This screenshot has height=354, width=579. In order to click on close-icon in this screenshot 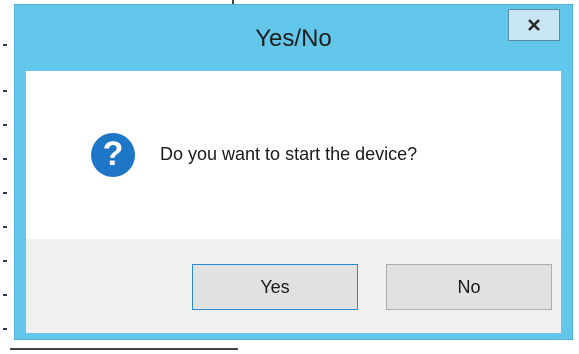, I will do `click(534, 25)`.